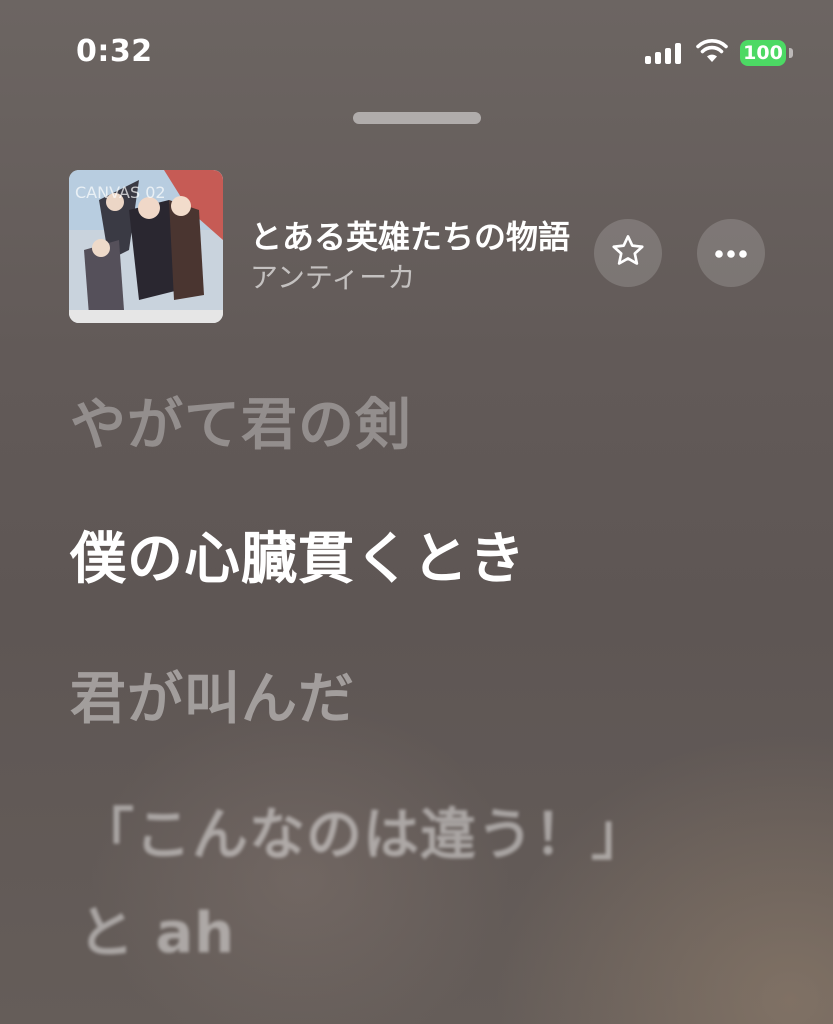 This screenshot has width=833, height=1024. Describe the element at coordinates (417, 118) in the screenshot. I see `sheet-grabber-handle` at that location.